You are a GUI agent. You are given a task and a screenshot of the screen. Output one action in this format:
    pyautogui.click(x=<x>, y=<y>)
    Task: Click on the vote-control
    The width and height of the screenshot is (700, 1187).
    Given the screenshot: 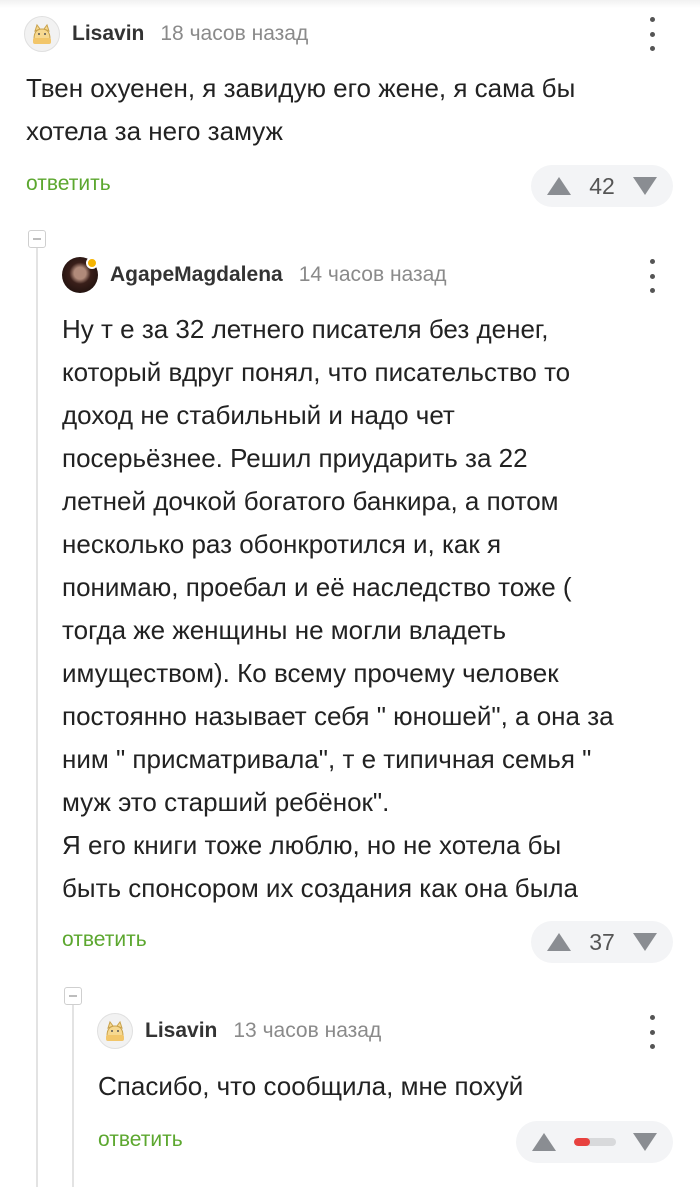 What is the action you would take?
    pyautogui.click(x=594, y=1142)
    